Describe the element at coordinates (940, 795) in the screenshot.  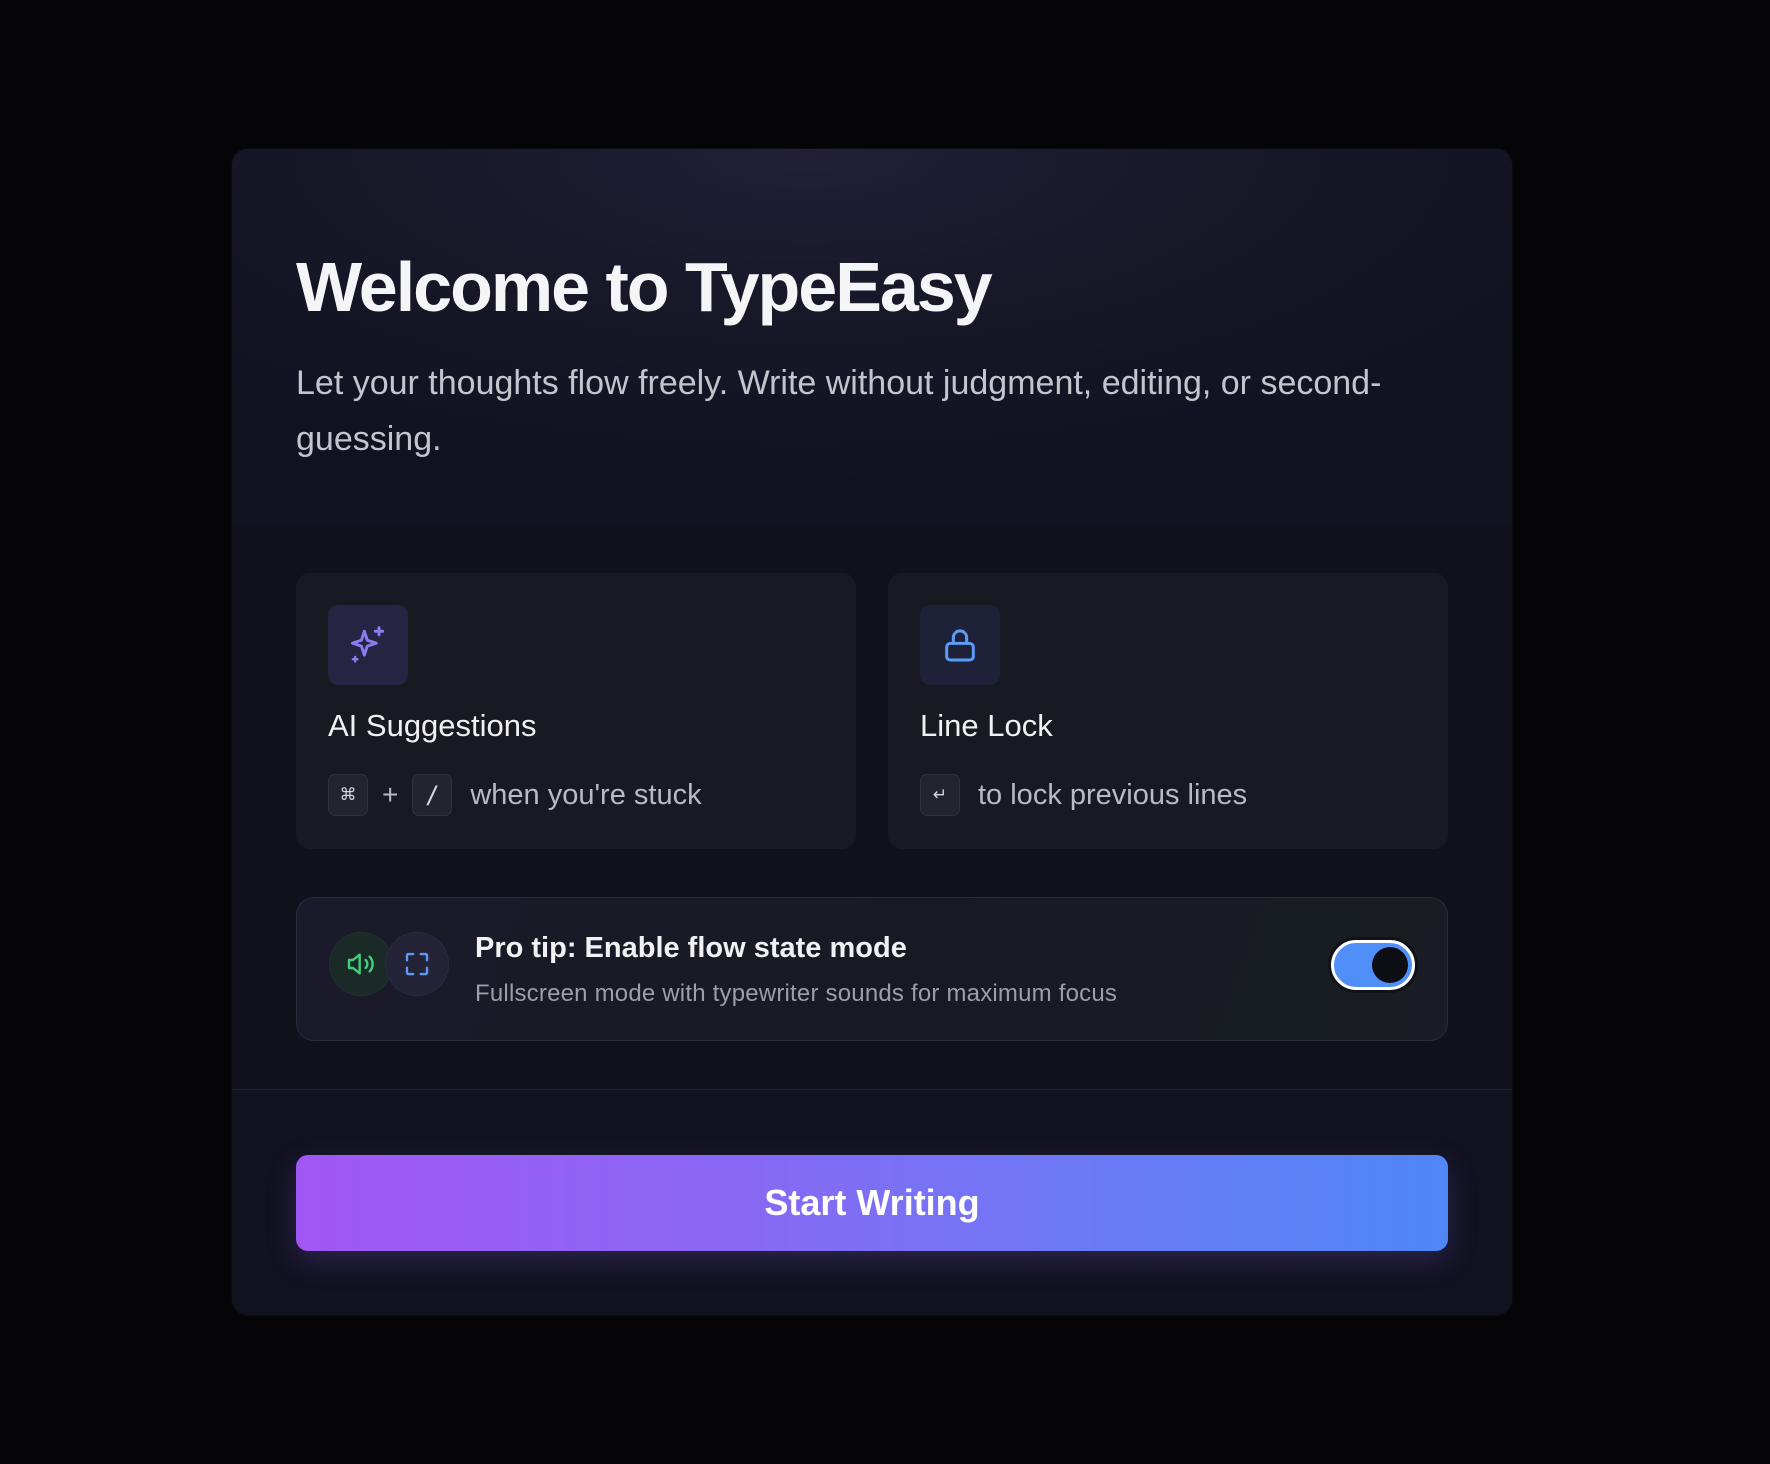
I see `enter-key: ↵` at that location.